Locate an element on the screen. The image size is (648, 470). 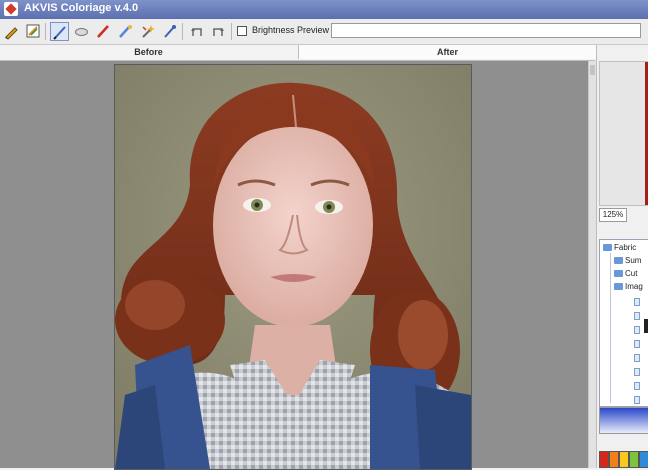
toolbar: Brightness Preview is located at coordinates (324, 32).